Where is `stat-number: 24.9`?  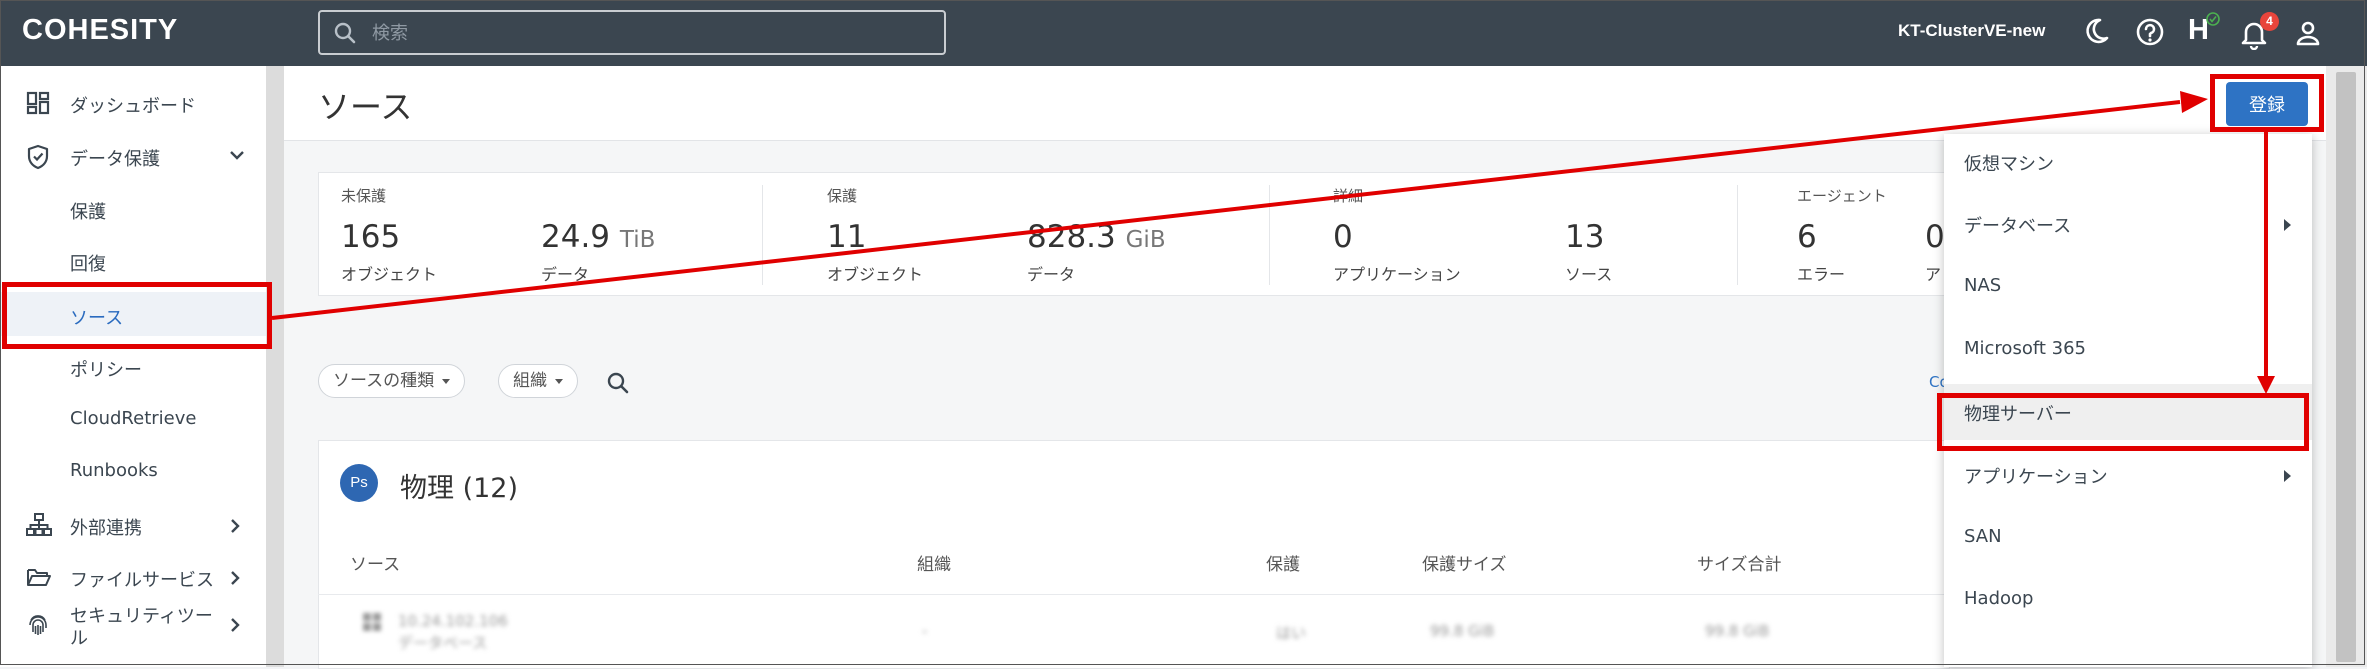
stat-number: 24.9 is located at coordinates (576, 237).